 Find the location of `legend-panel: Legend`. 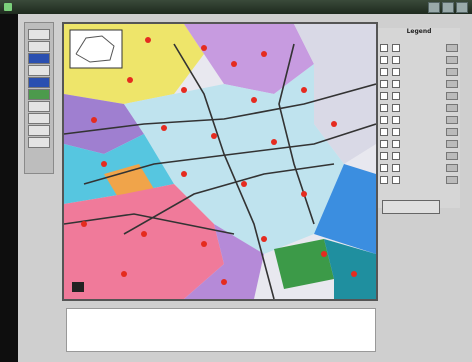

legend-panel: Legend is located at coordinates (419, 118).